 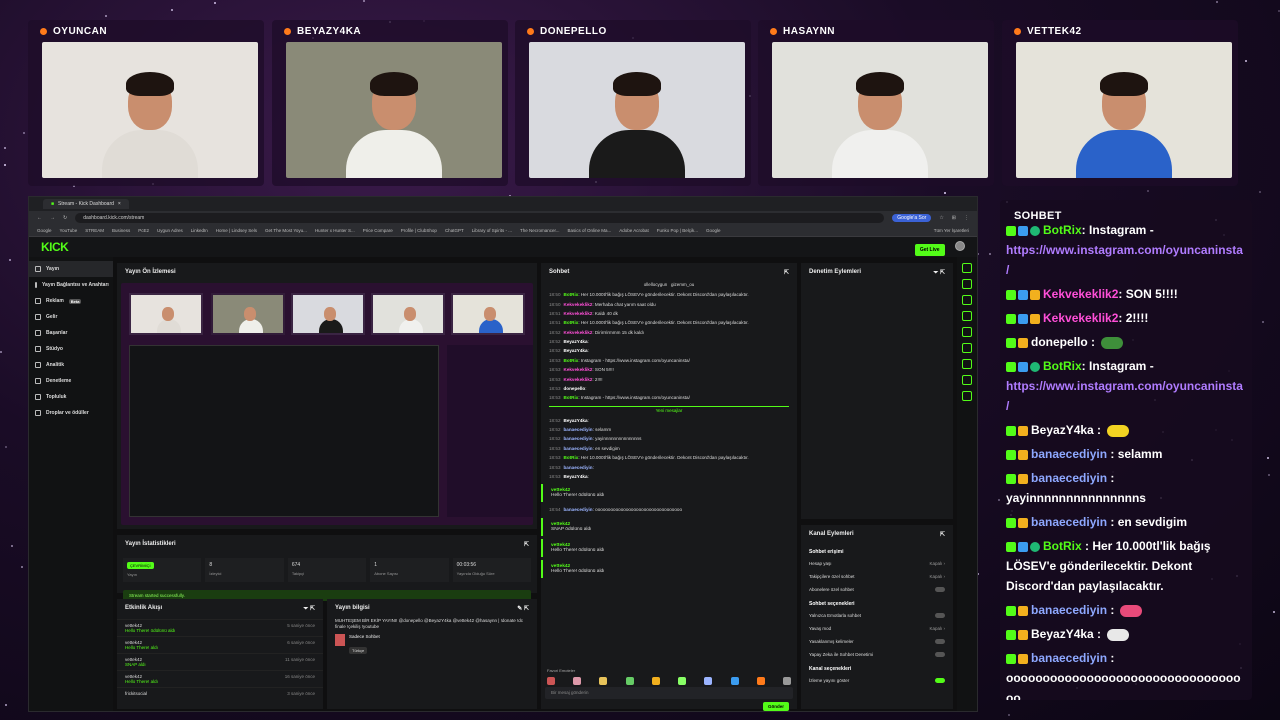 I want to click on chat-message: 18:52 BeyazY4ka:, so click(x=669, y=350).